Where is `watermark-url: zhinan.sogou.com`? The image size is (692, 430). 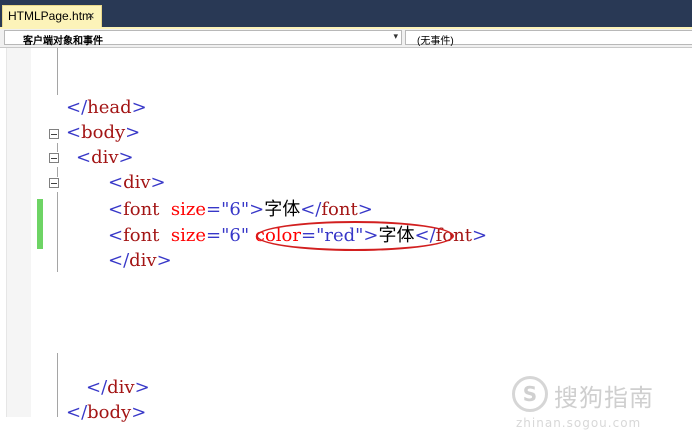 watermark-url: zhinan.sogou.com is located at coordinates (579, 423).